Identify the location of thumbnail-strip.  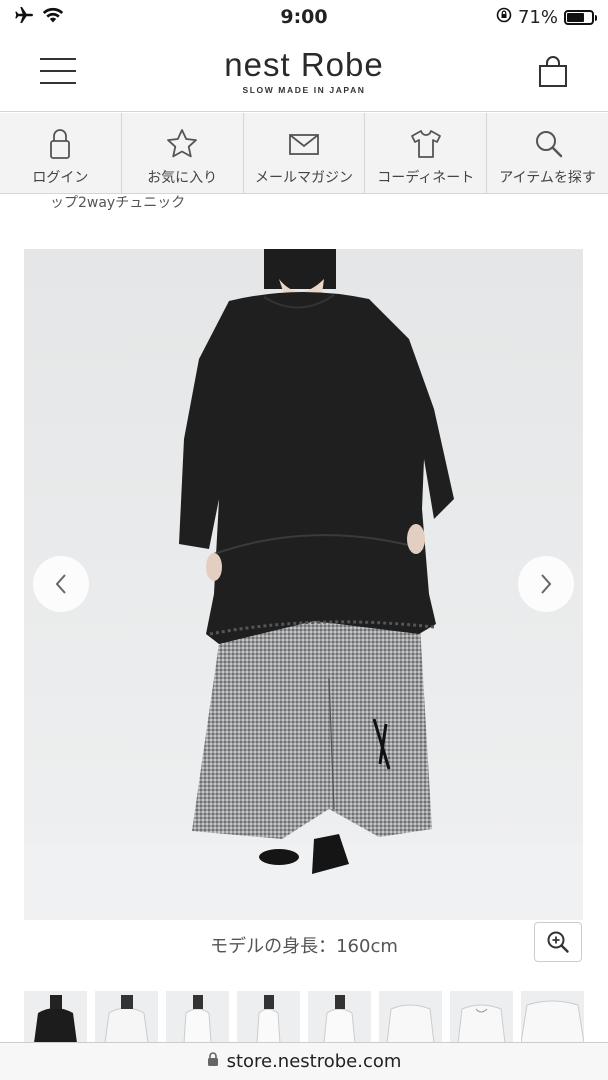
(304, 1017).